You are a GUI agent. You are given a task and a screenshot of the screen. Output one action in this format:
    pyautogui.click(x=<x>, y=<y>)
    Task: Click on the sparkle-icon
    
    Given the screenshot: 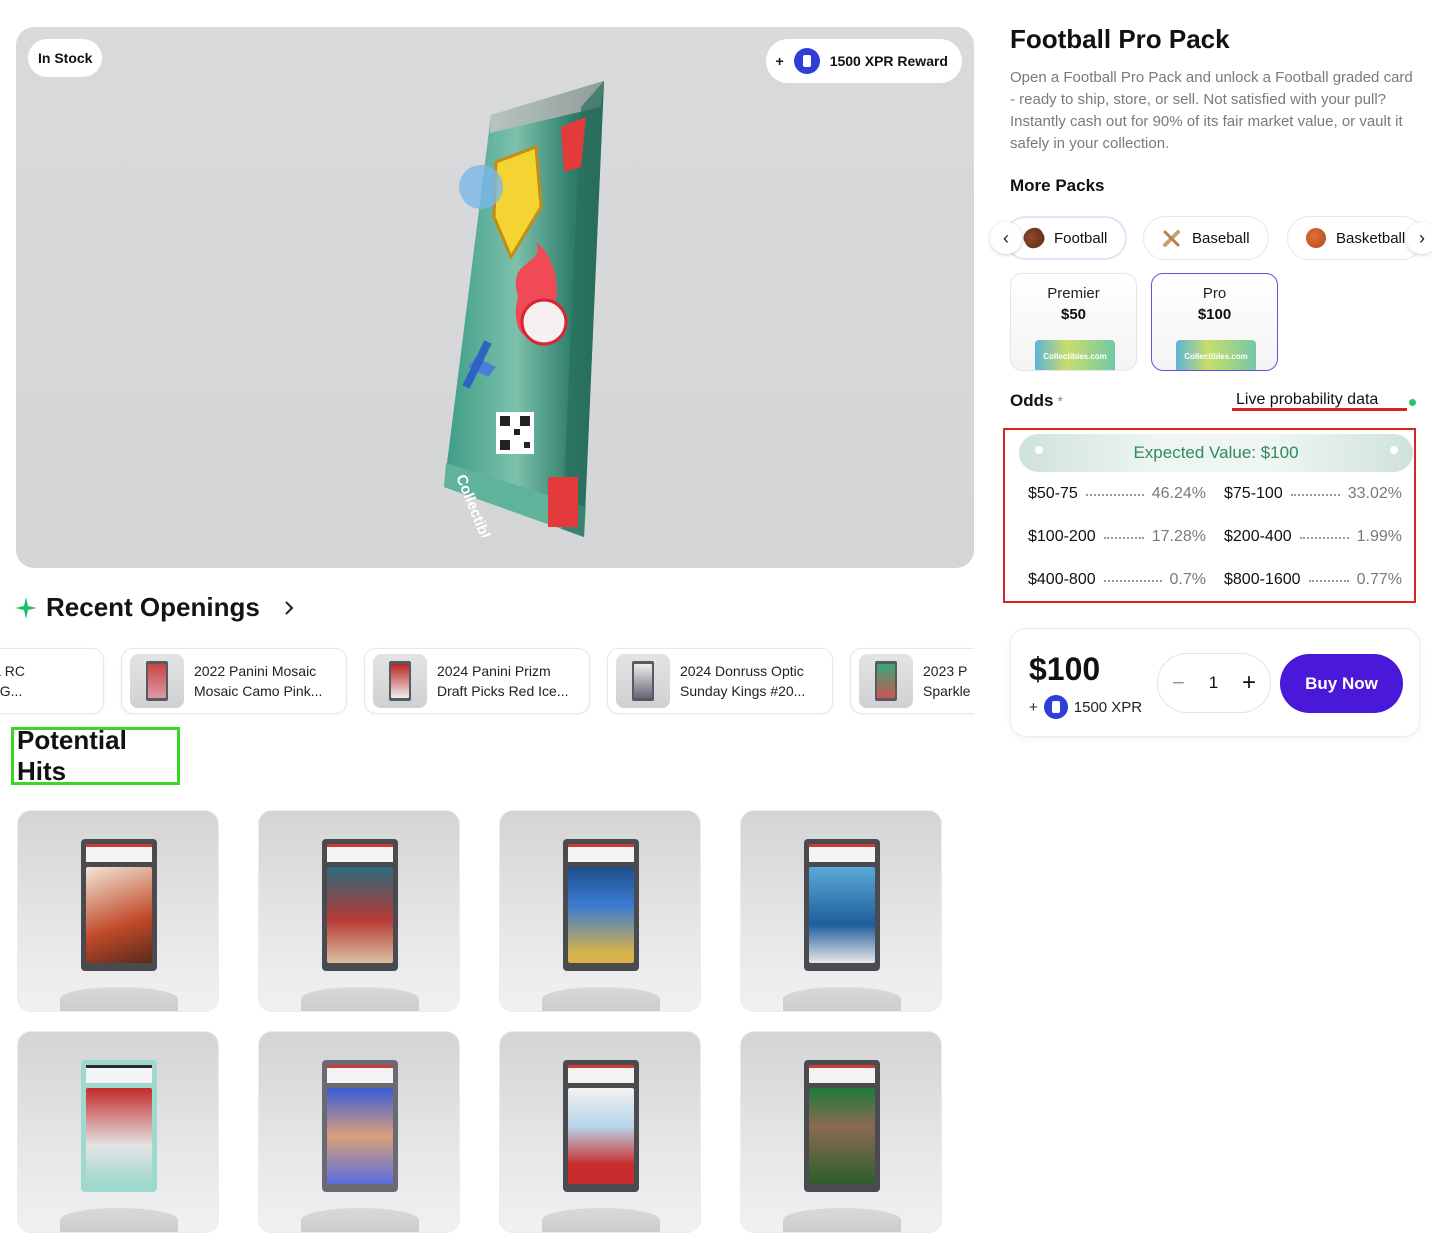 What is the action you would take?
    pyautogui.click(x=26, y=607)
    